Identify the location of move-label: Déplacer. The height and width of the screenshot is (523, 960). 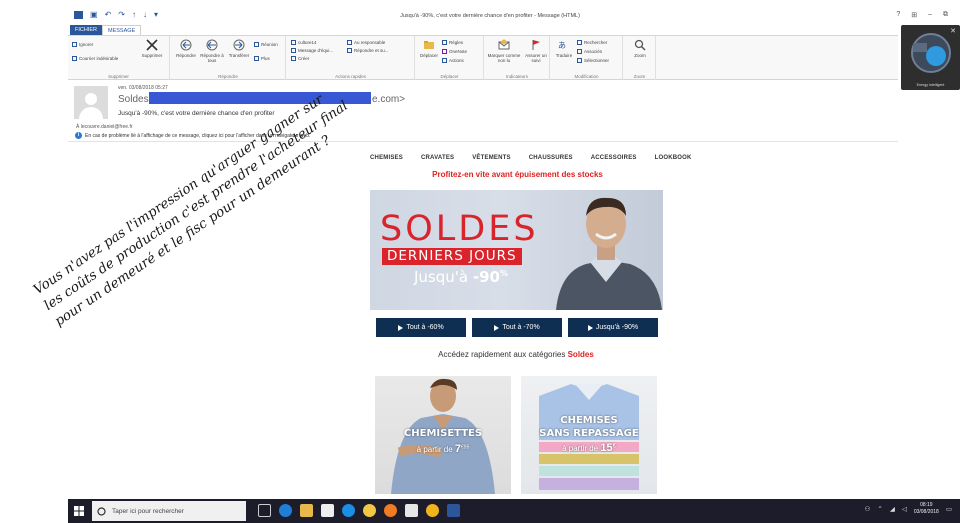
(428, 55).